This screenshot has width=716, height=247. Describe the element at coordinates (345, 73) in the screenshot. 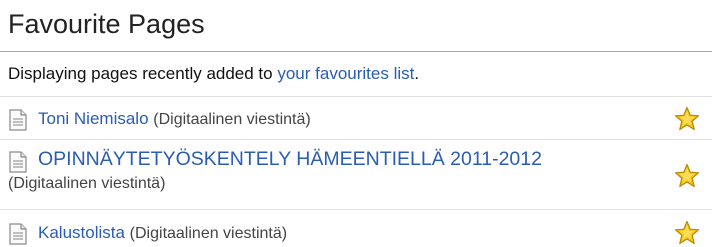

I see `favourites-list-link: your favourites list` at that location.